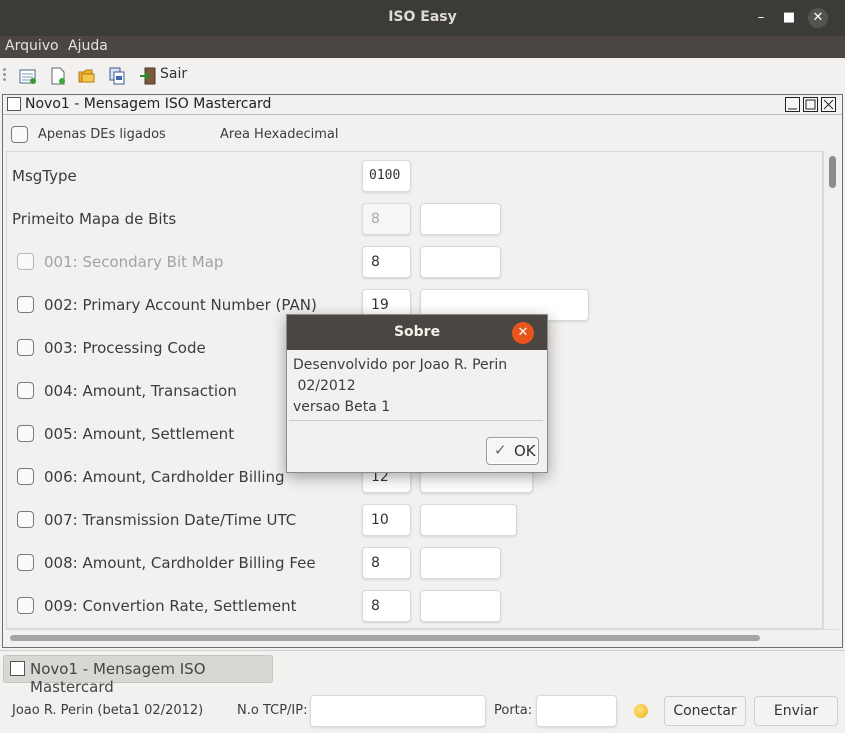  What do you see at coordinates (25, 519) in the screenshot?
I see `de007-checkbox` at bounding box center [25, 519].